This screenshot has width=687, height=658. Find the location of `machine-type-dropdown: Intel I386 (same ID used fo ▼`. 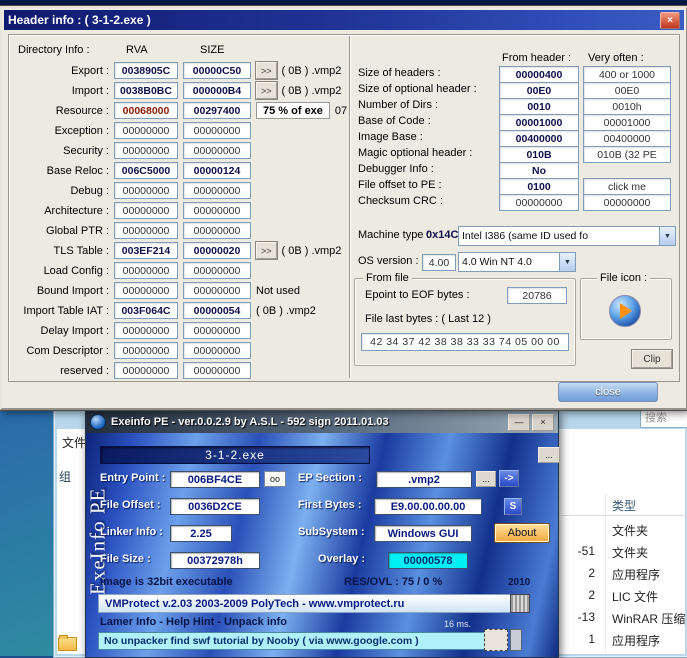

machine-type-dropdown: Intel I386 (same ID used fo ▼ is located at coordinates (567, 236).